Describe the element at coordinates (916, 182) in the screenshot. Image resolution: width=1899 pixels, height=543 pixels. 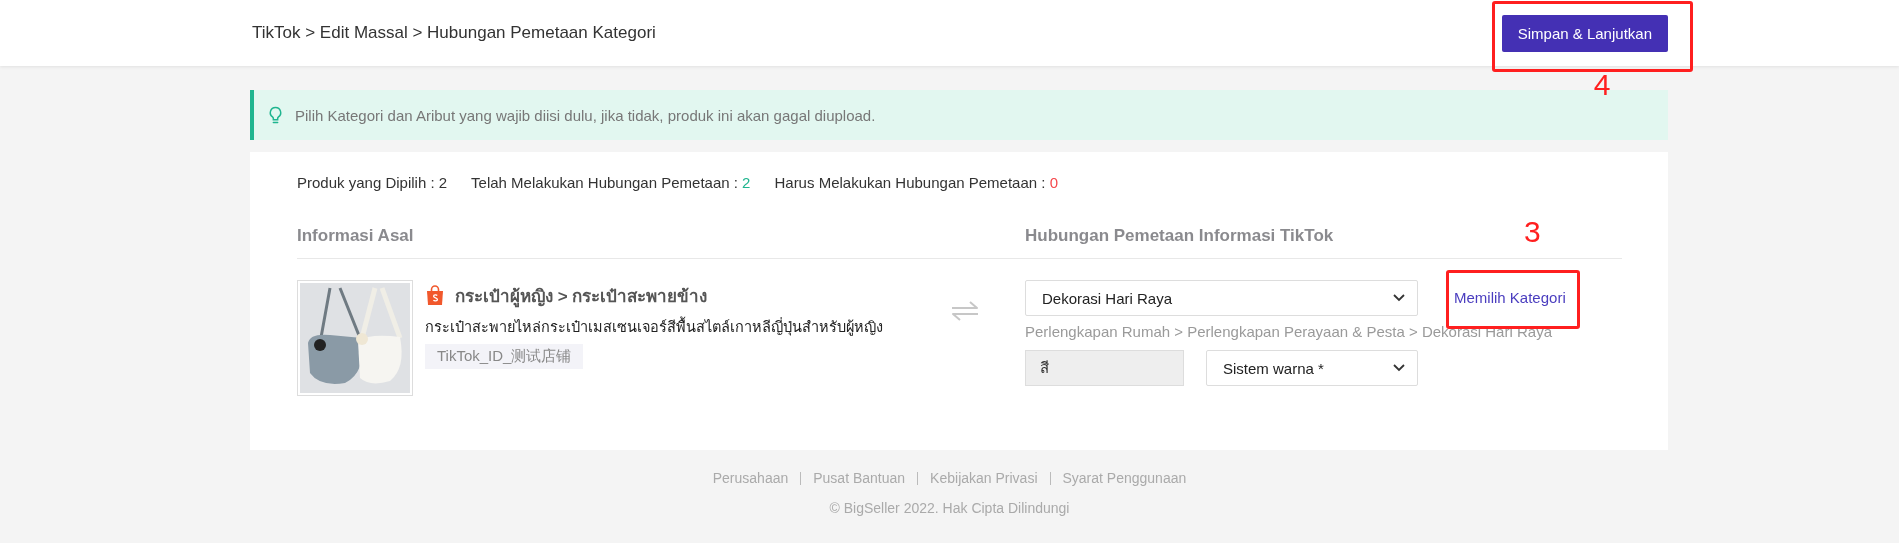
I see `stat-text: Harus Melakukan Hubungan Pemetaan : 0` at that location.